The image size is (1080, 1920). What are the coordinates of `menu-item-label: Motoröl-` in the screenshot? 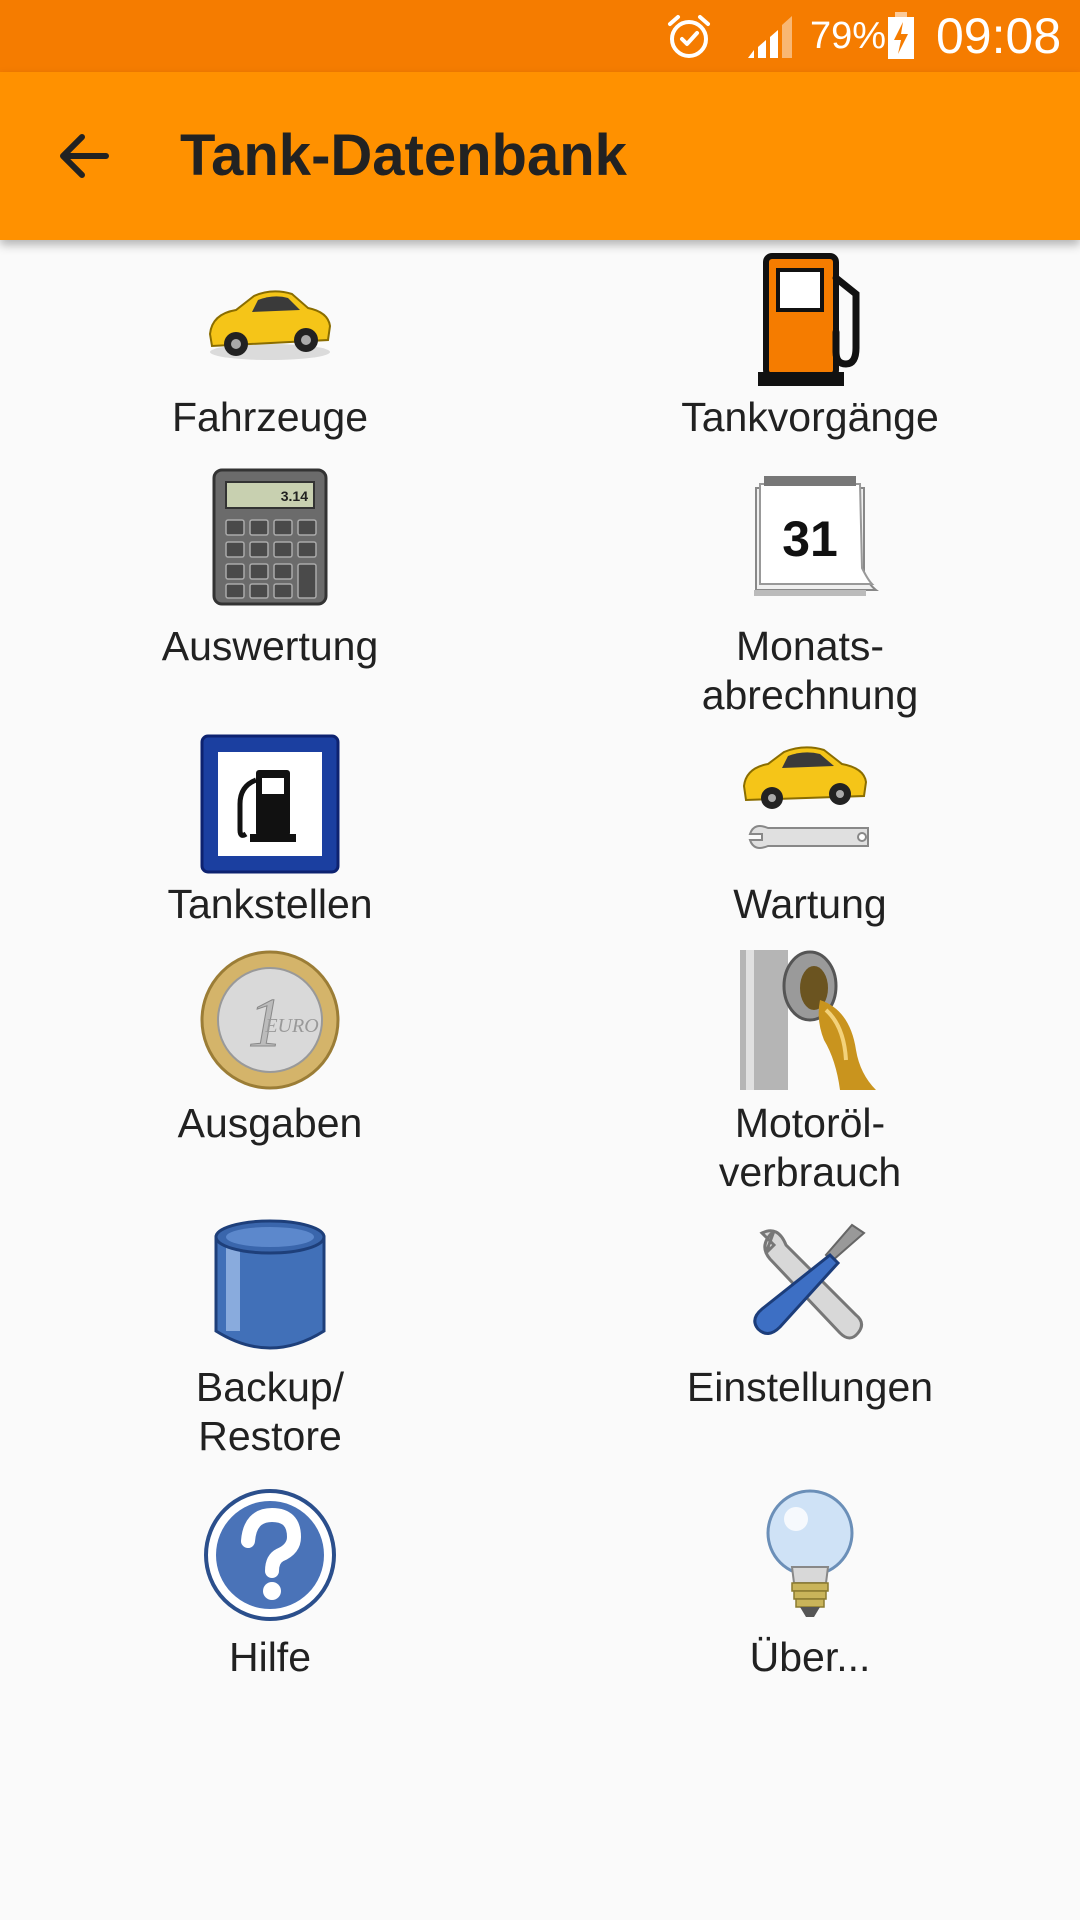 It's located at (810, 1123).